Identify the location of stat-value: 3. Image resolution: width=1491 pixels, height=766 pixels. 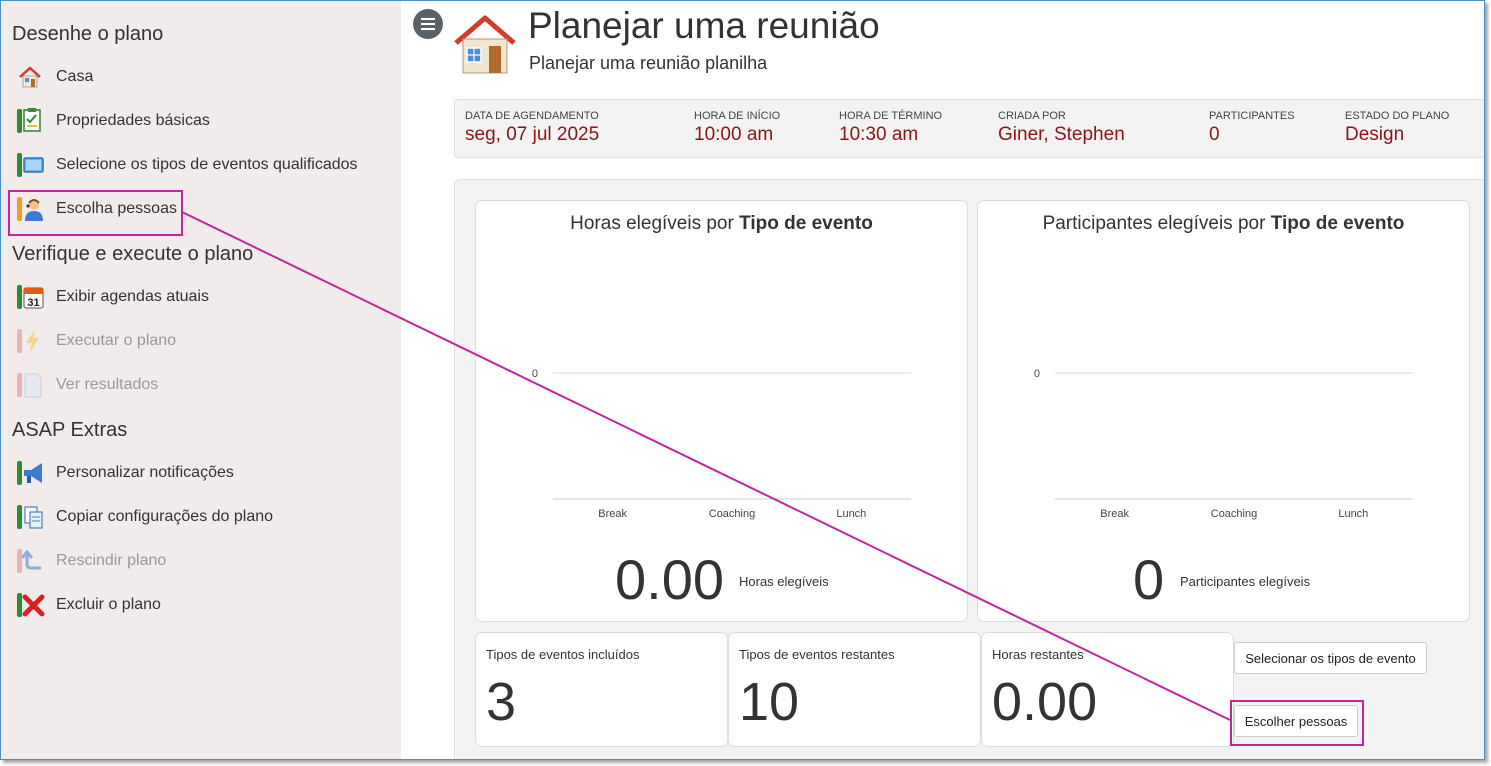
(501, 702).